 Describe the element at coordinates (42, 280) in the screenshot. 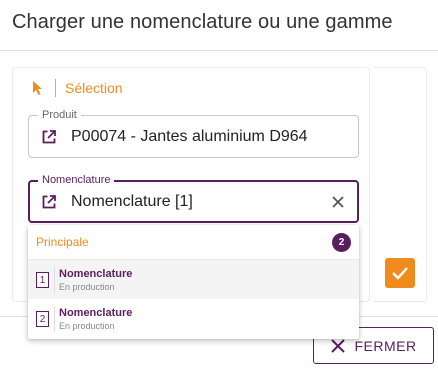

I see `option-number: 1` at that location.